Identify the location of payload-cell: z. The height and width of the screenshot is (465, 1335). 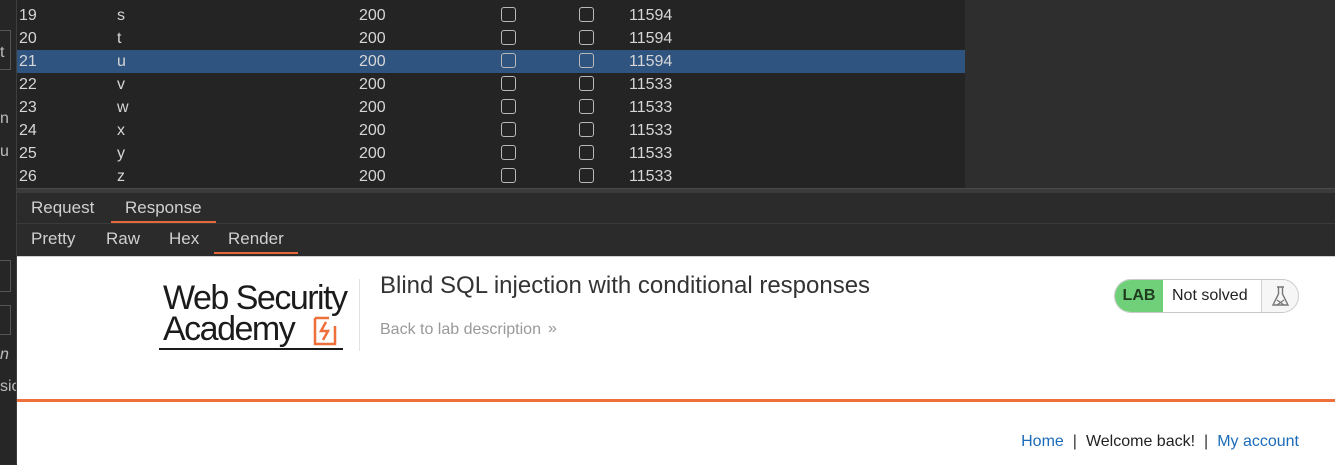
(121, 176).